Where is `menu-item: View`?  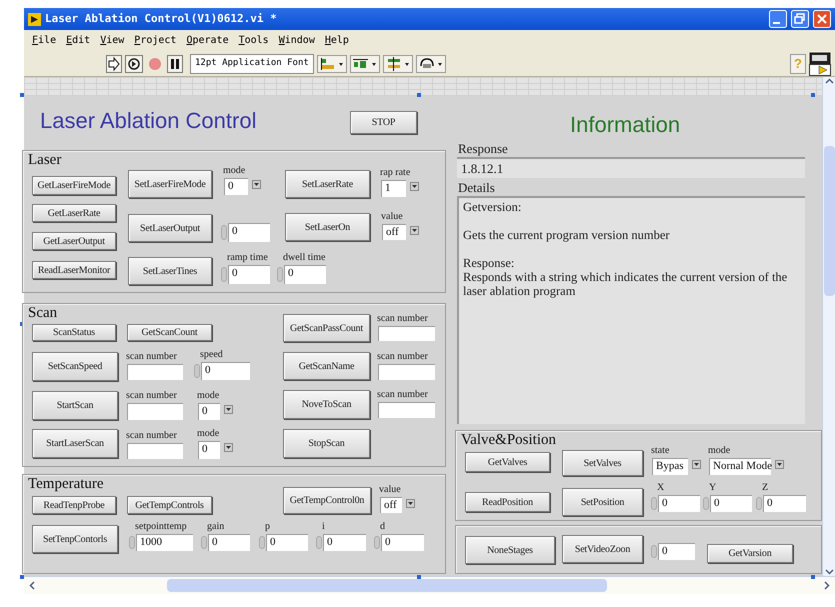 menu-item: View is located at coordinates (112, 40).